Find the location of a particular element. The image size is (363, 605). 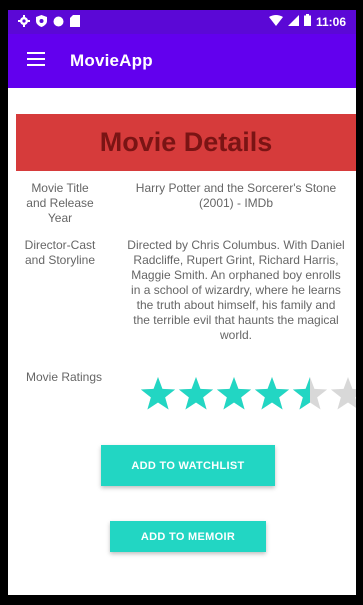

circle-icon is located at coordinates (58, 23).